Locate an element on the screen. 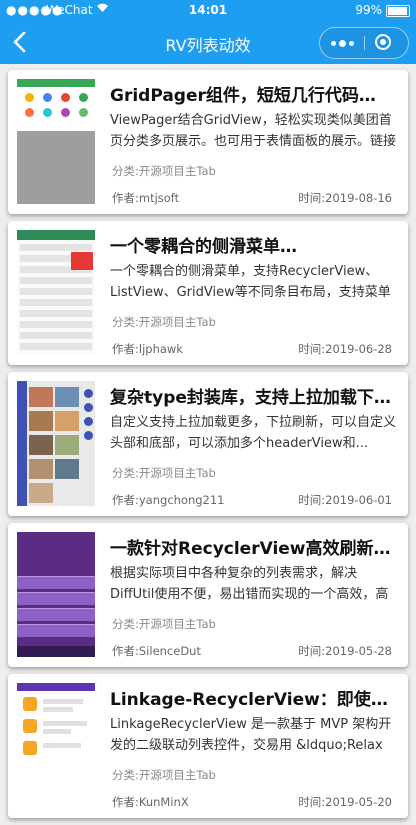 Image resolution: width=416 pixels, height=825 pixels. item-author: 作者:yangchong211 is located at coordinates (168, 500).